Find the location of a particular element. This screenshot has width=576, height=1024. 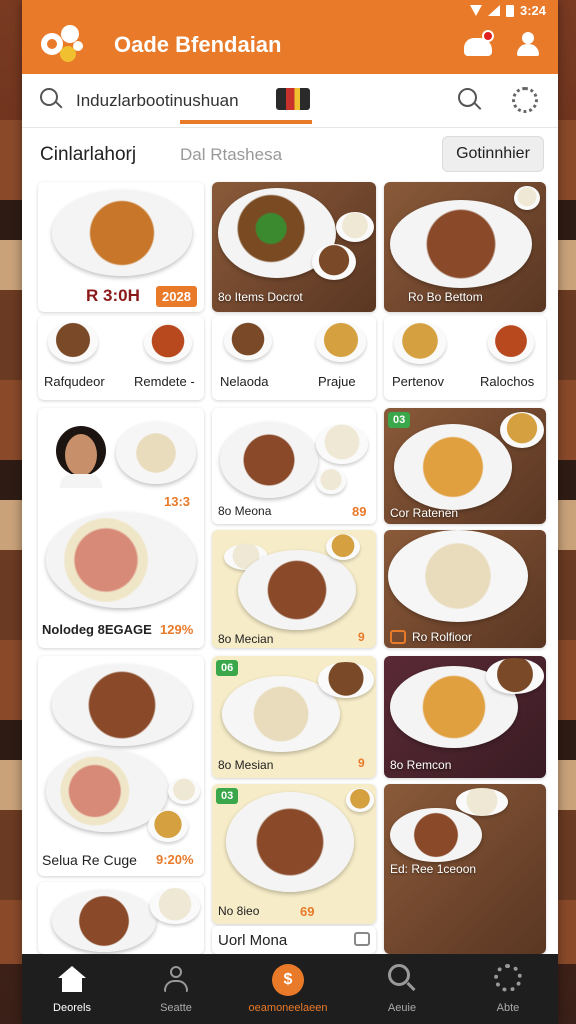

section-subtitle: Dal Rtashesa is located at coordinates (231, 155).